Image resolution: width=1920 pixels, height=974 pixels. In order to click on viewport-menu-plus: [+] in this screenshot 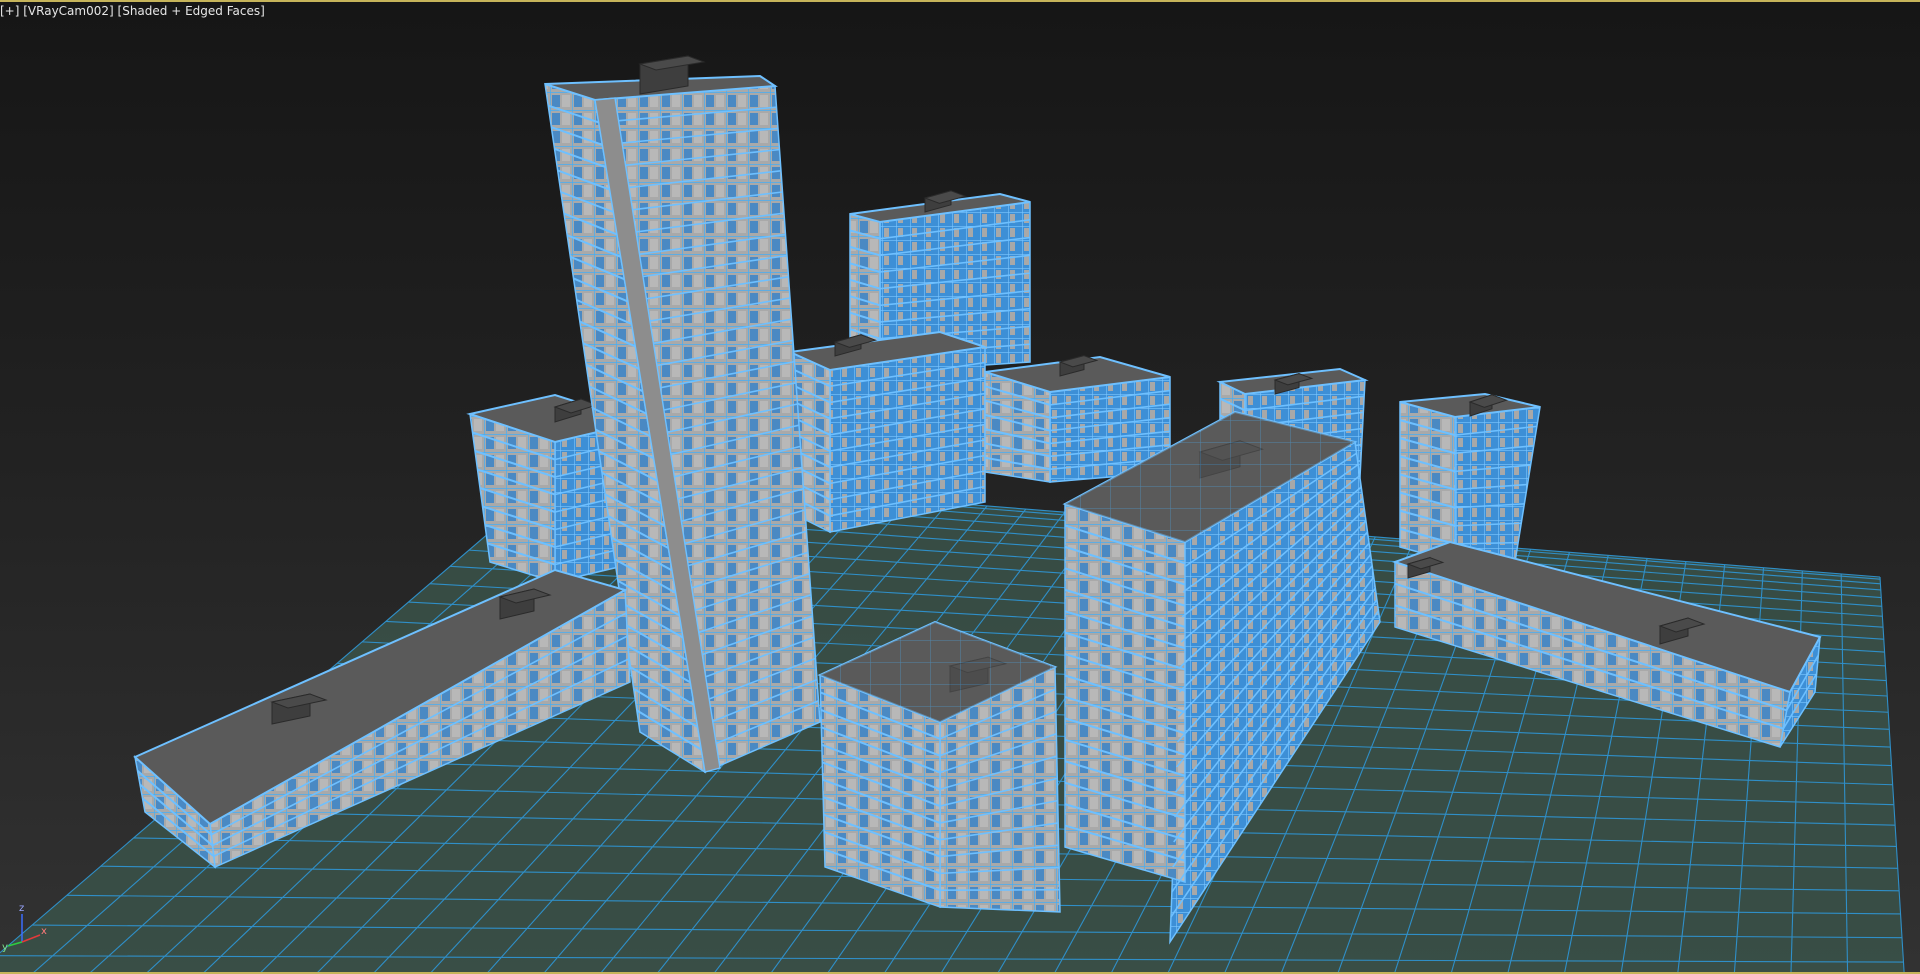, I will do `click(9, 11)`.